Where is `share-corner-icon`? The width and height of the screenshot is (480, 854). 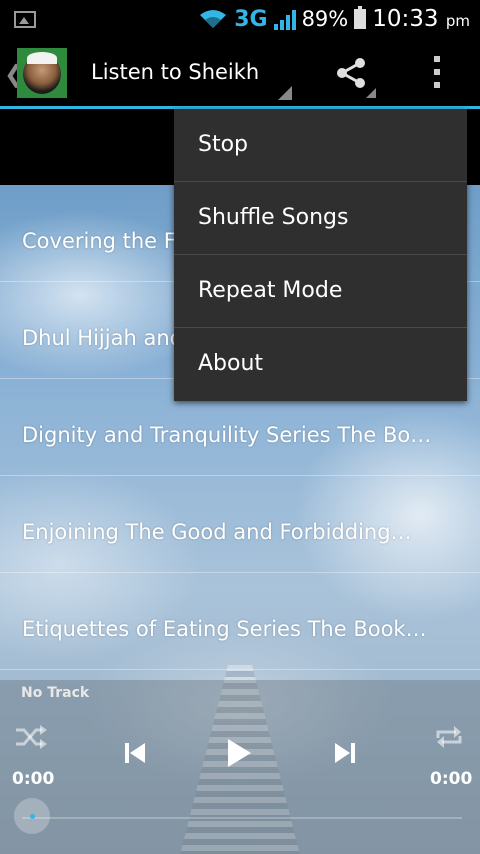 share-corner-icon is located at coordinates (371, 93).